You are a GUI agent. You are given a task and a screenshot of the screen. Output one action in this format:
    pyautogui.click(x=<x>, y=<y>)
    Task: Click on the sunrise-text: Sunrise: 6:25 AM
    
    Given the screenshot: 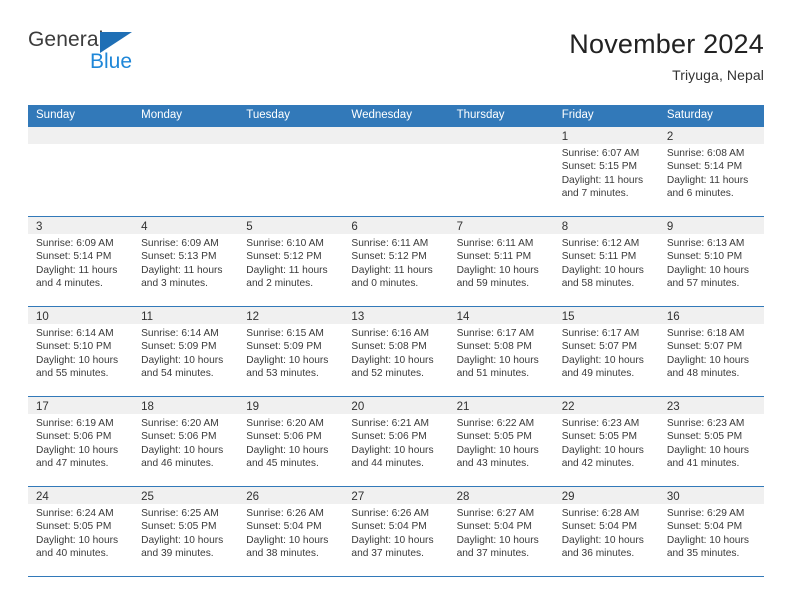 What is the action you would take?
    pyautogui.click(x=180, y=513)
    